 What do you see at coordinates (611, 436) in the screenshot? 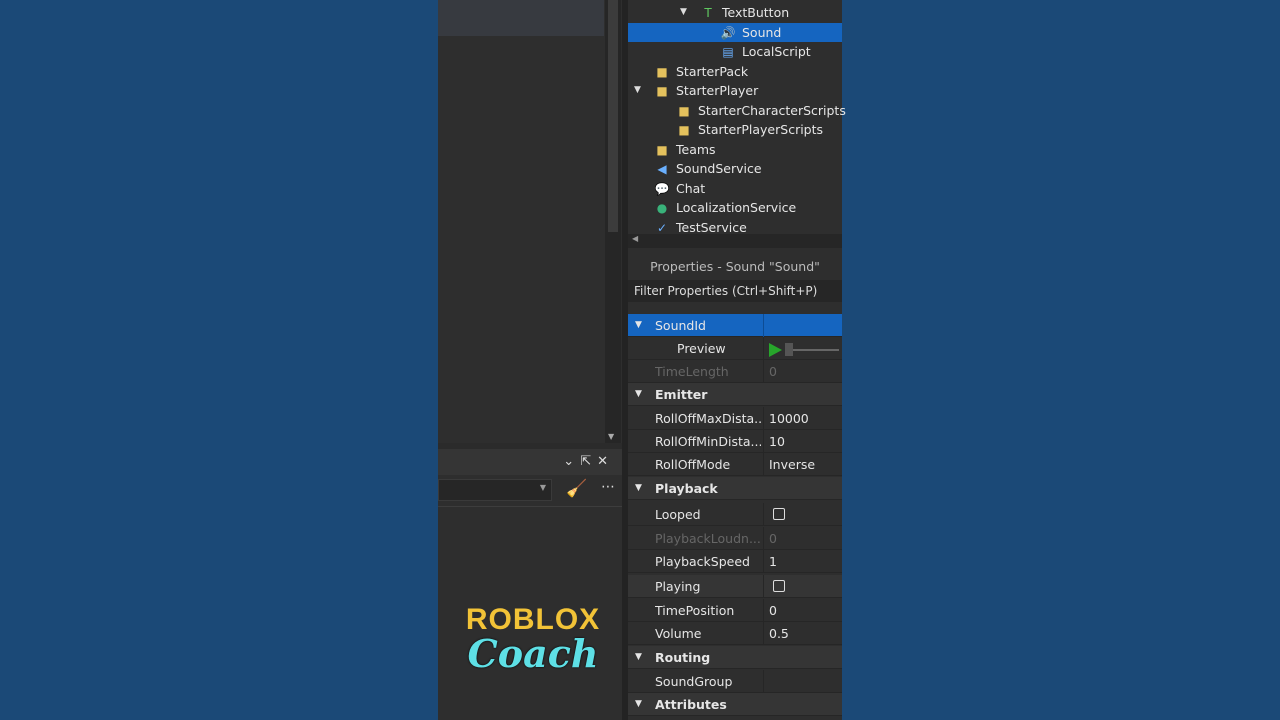
I see `scroll-down-icon: ▼` at bounding box center [611, 436].